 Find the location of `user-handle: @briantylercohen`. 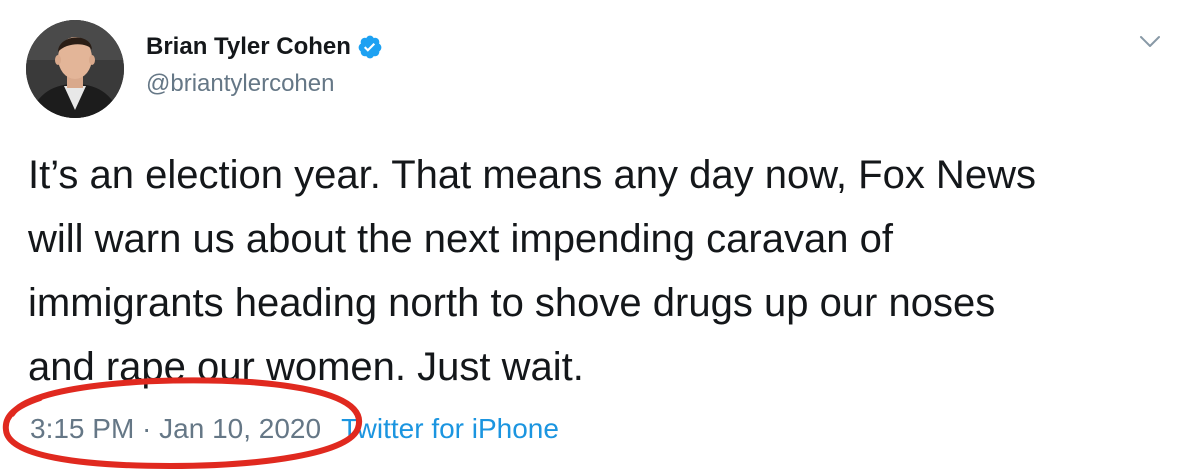

user-handle: @briantylercohen is located at coordinates (240, 84).